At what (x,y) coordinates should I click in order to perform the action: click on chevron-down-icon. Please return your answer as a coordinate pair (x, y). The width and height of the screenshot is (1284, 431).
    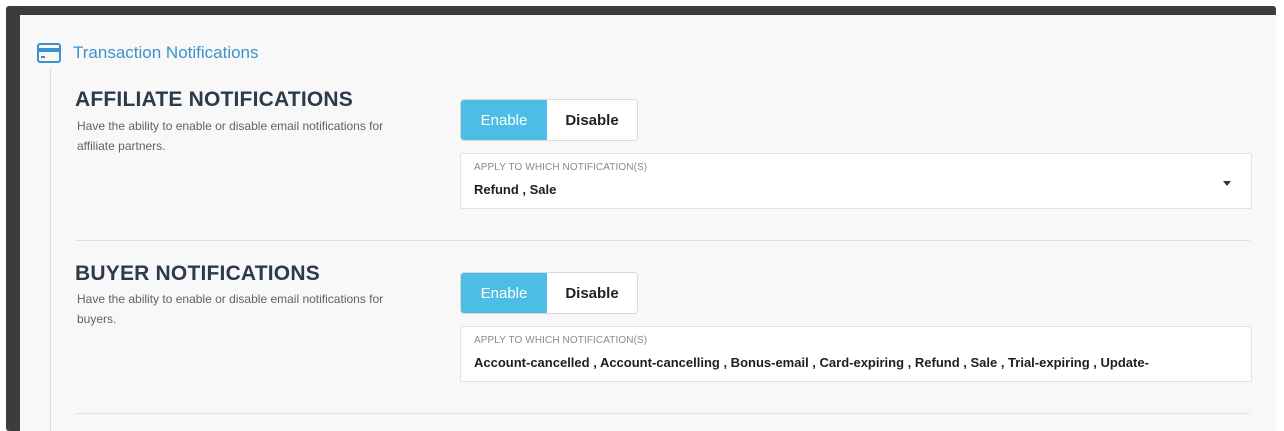
    Looking at the image, I should click on (1227, 183).